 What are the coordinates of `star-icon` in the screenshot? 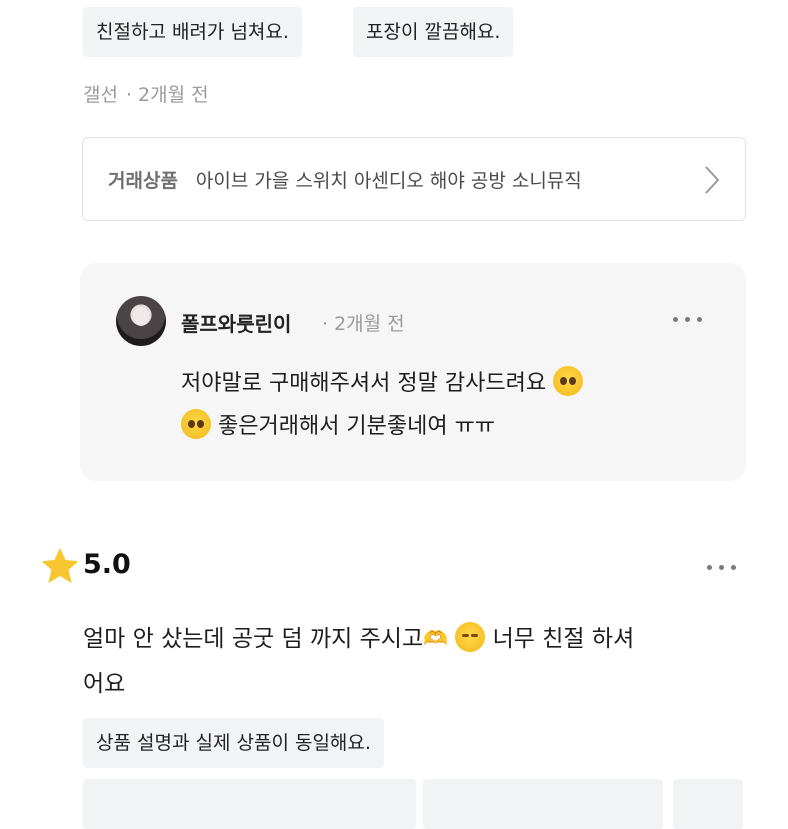 It's located at (60, 565).